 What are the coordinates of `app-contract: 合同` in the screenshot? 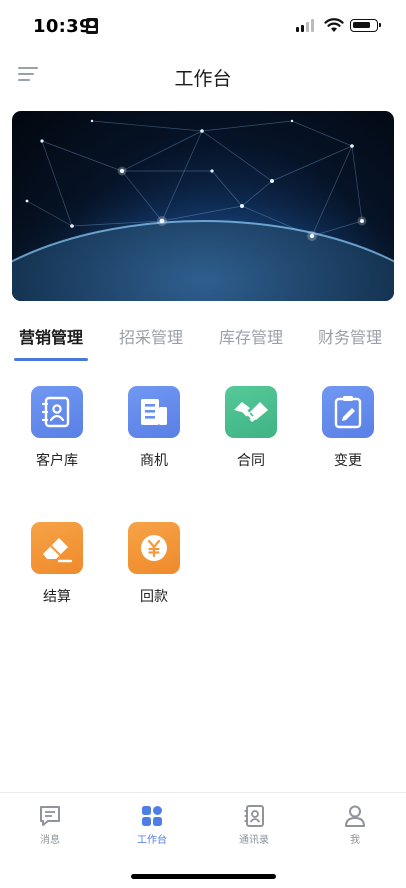 It's located at (251, 428).